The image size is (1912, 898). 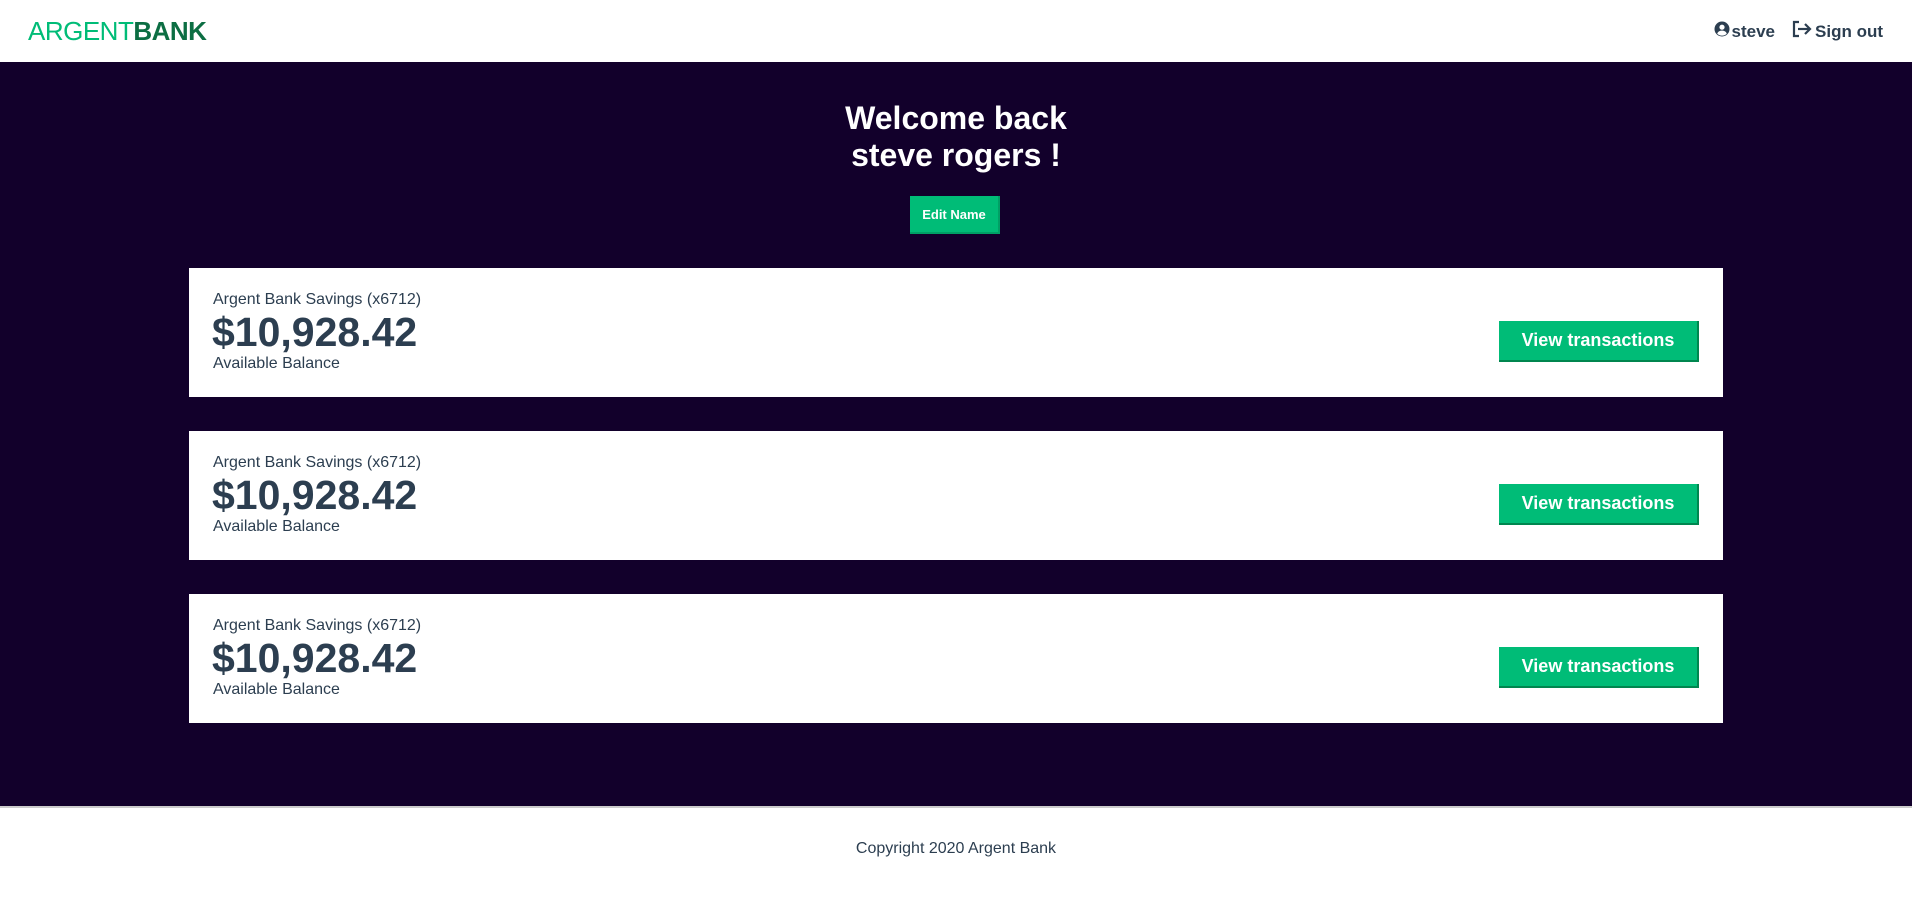 I want to click on copyright-text: Copyright 2020 Argent Bank, so click(x=956, y=848).